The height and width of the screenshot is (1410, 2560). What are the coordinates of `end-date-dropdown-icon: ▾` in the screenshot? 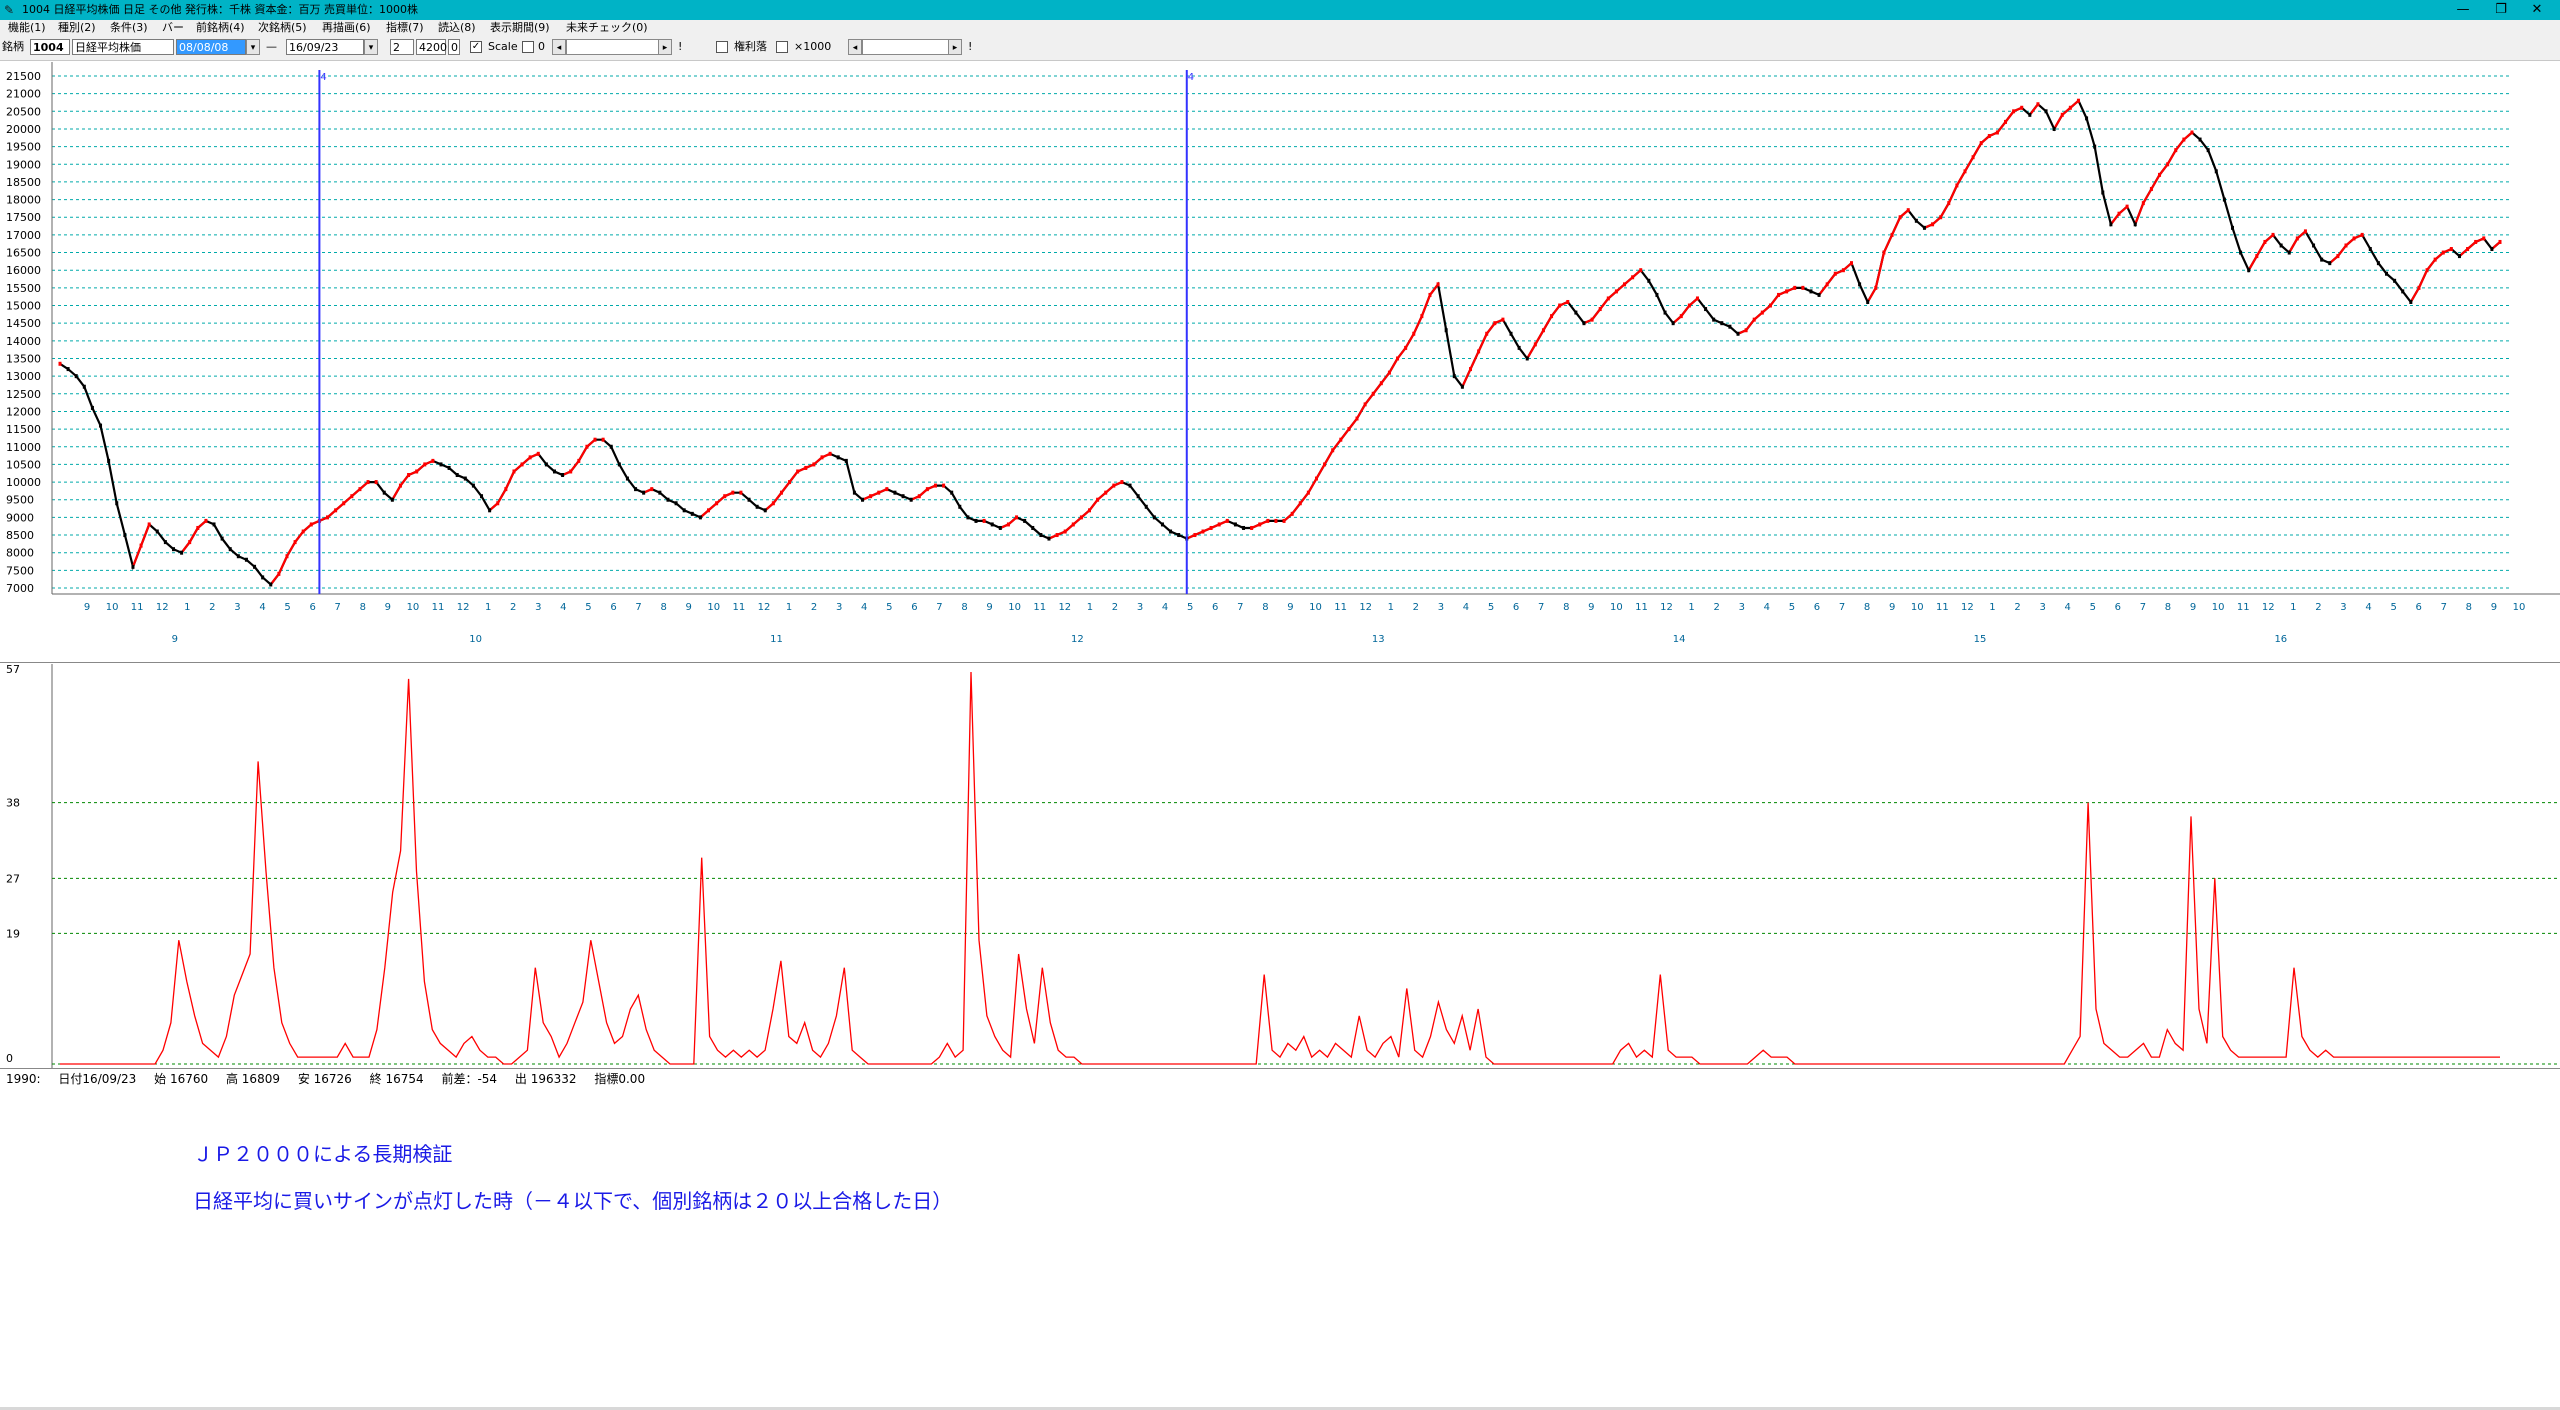 It's located at (371, 47).